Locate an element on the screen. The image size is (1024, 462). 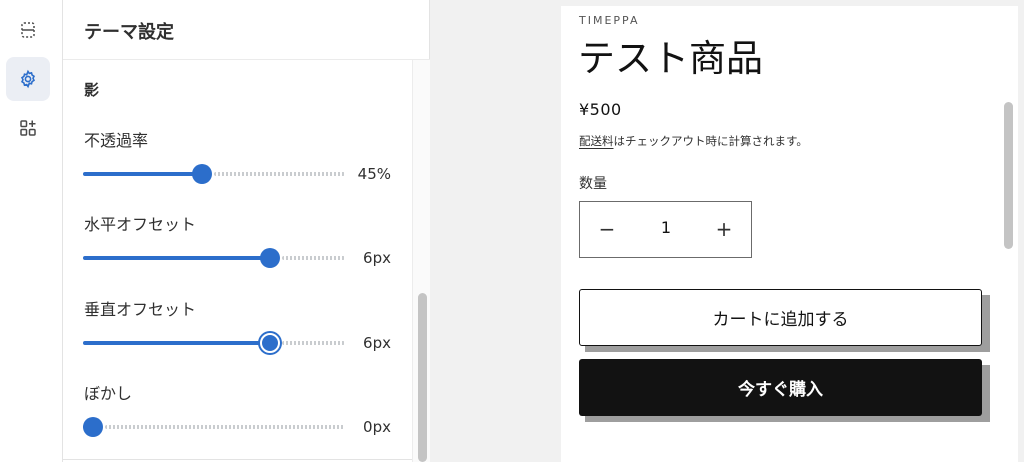
blur-label: ぼかし is located at coordinates (108, 393).